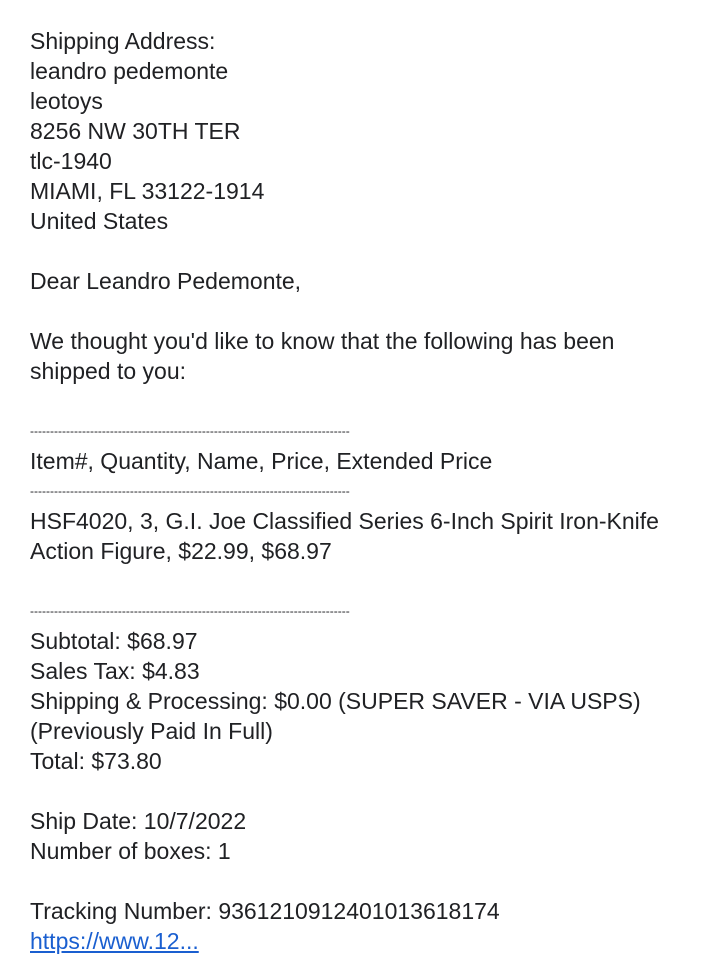  Describe the element at coordinates (166, 281) in the screenshot. I see `greeting: Dear Leandro Pedemonte,` at that location.